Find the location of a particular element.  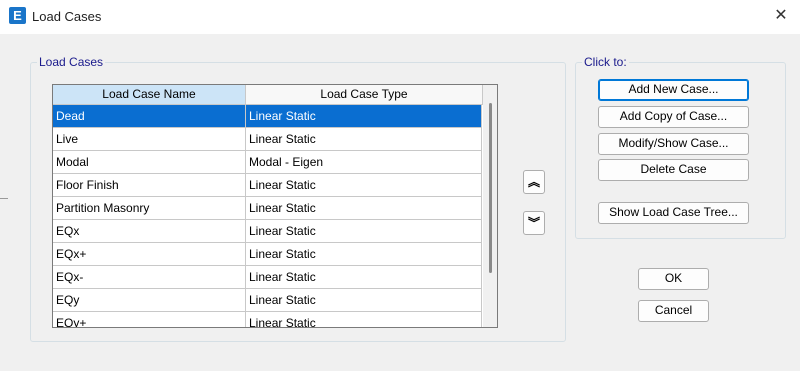

load-case-name-cell: Floor Finish is located at coordinates (149, 185).